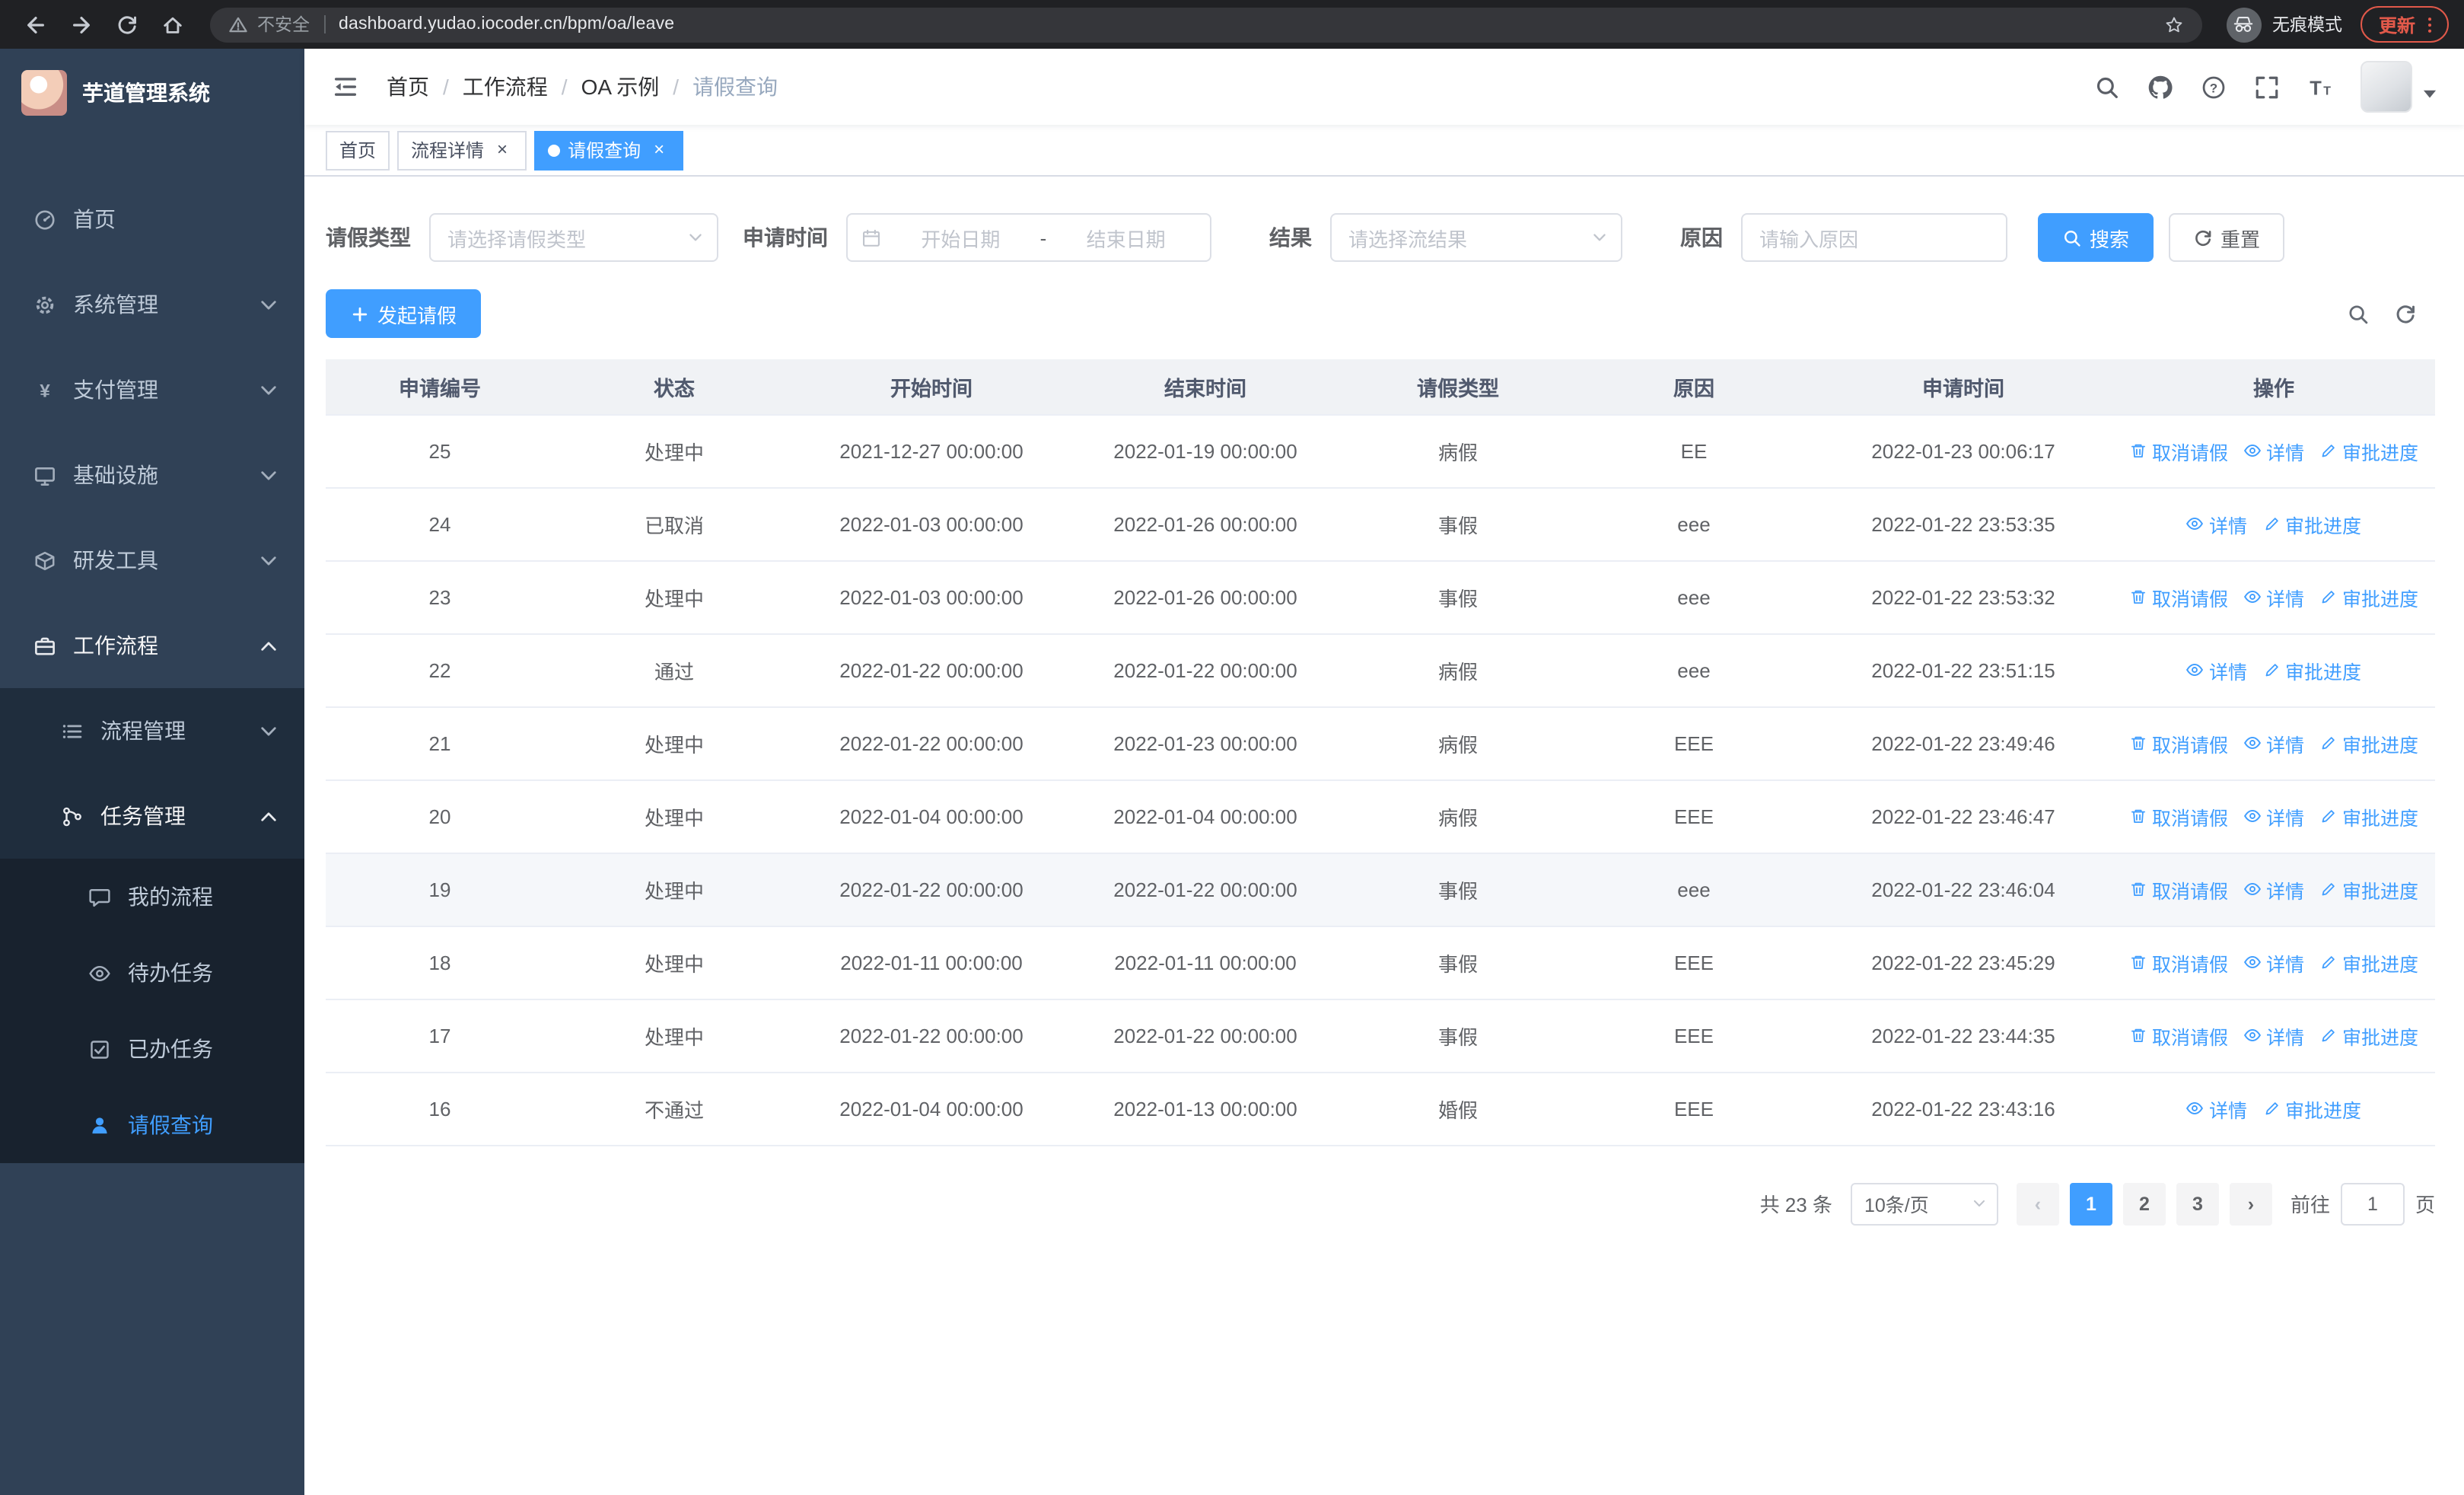 The width and height of the screenshot is (2464, 1495). What do you see at coordinates (115, 390) in the screenshot?
I see `sidebar-item-label: 支付管理` at bounding box center [115, 390].